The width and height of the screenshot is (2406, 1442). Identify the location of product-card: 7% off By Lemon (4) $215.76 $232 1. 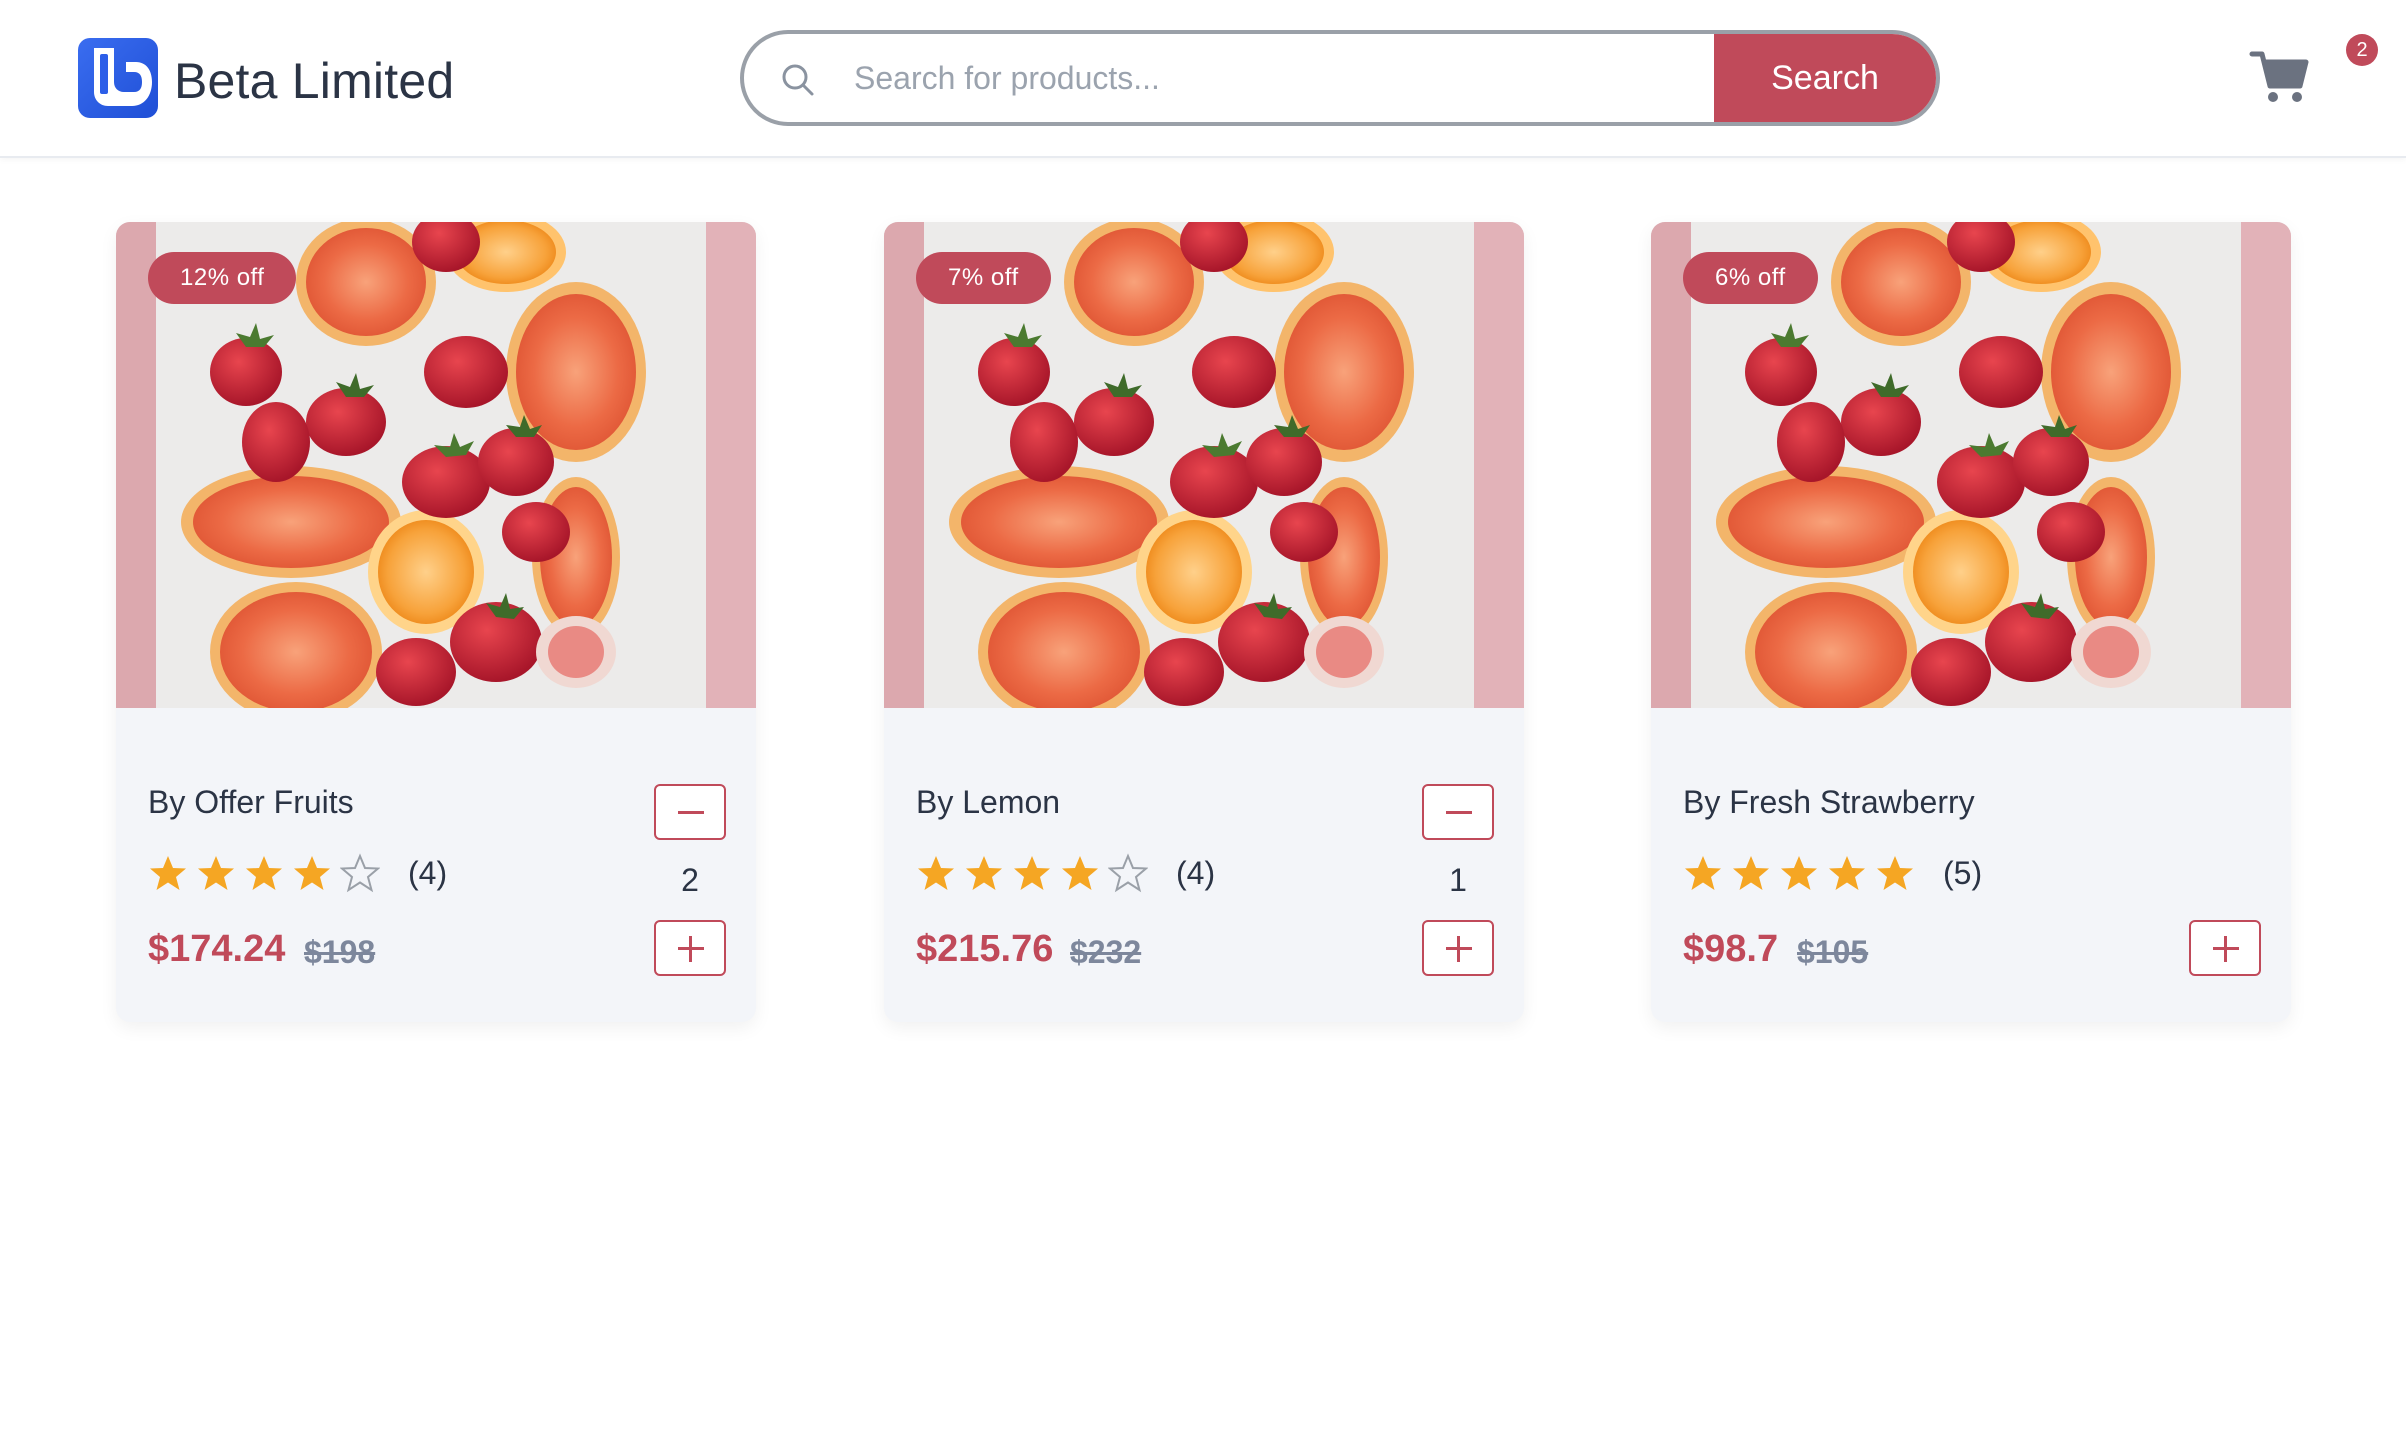
(1204, 622).